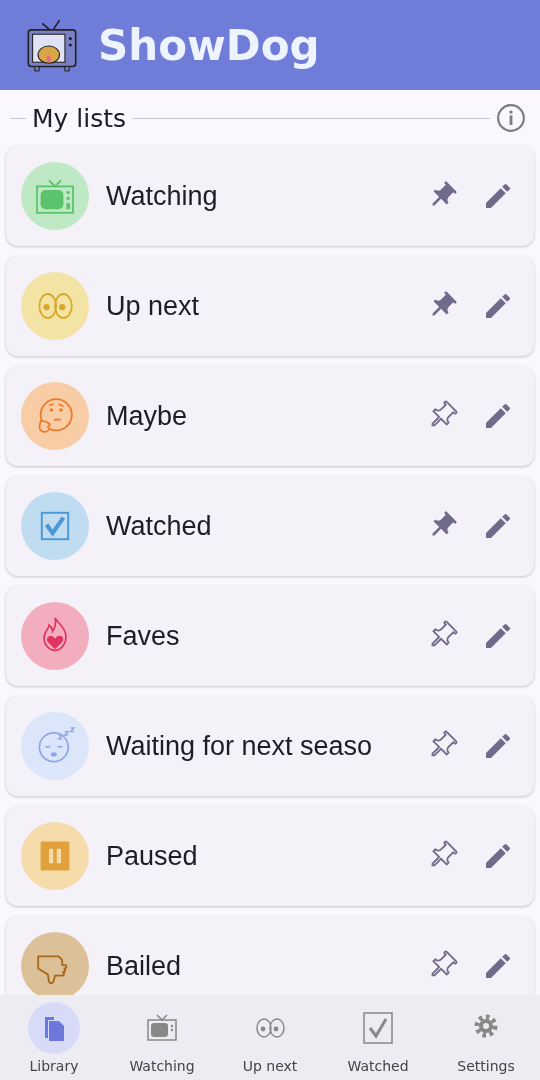  I want to click on list-name: Watched, so click(159, 526).